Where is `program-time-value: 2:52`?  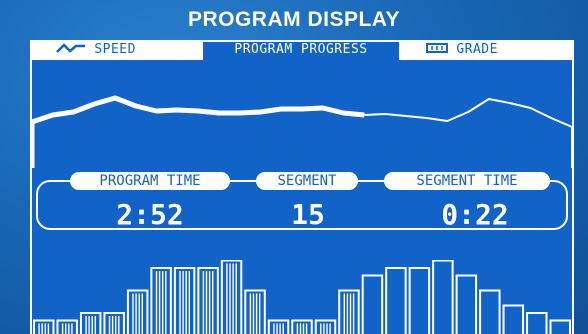
program-time-value: 2:52 is located at coordinates (150, 214).